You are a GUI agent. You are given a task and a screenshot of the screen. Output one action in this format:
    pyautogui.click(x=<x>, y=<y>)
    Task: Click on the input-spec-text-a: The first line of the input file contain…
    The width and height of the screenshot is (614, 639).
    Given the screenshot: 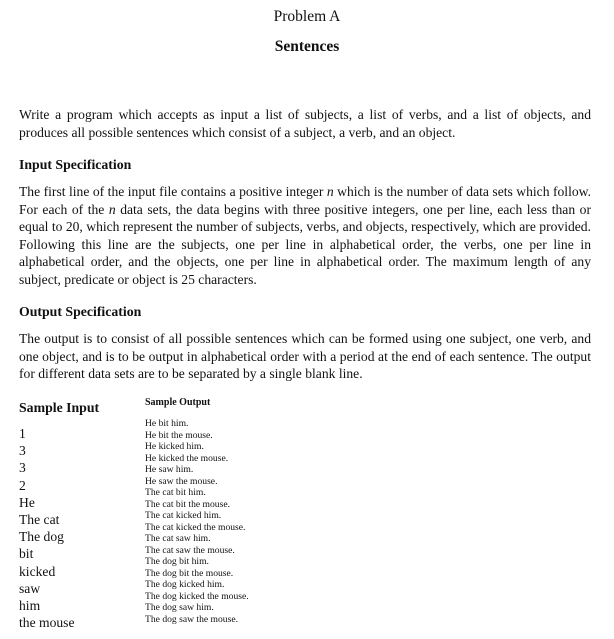 What is the action you would take?
    pyautogui.click(x=173, y=191)
    